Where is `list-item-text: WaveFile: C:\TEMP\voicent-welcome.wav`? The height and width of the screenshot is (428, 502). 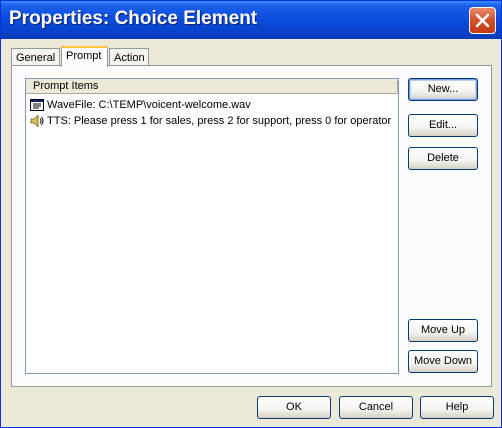
list-item-text: WaveFile: C:\TEMP\voicent-welcome.wav is located at coordinates (149, 105).